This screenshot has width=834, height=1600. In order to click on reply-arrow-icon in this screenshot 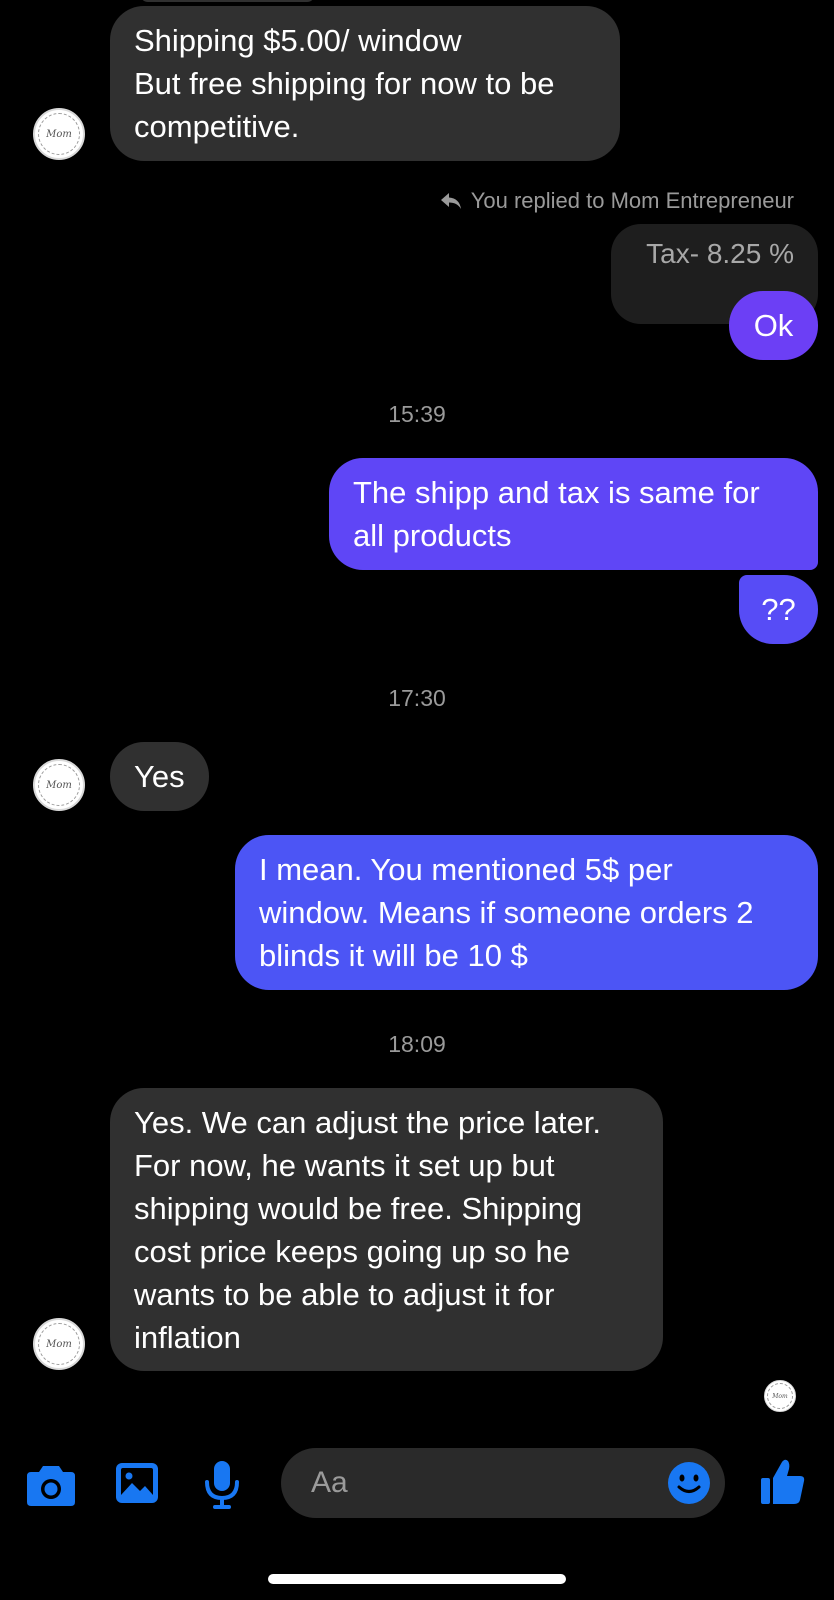, I will do `click(450, 201)`.